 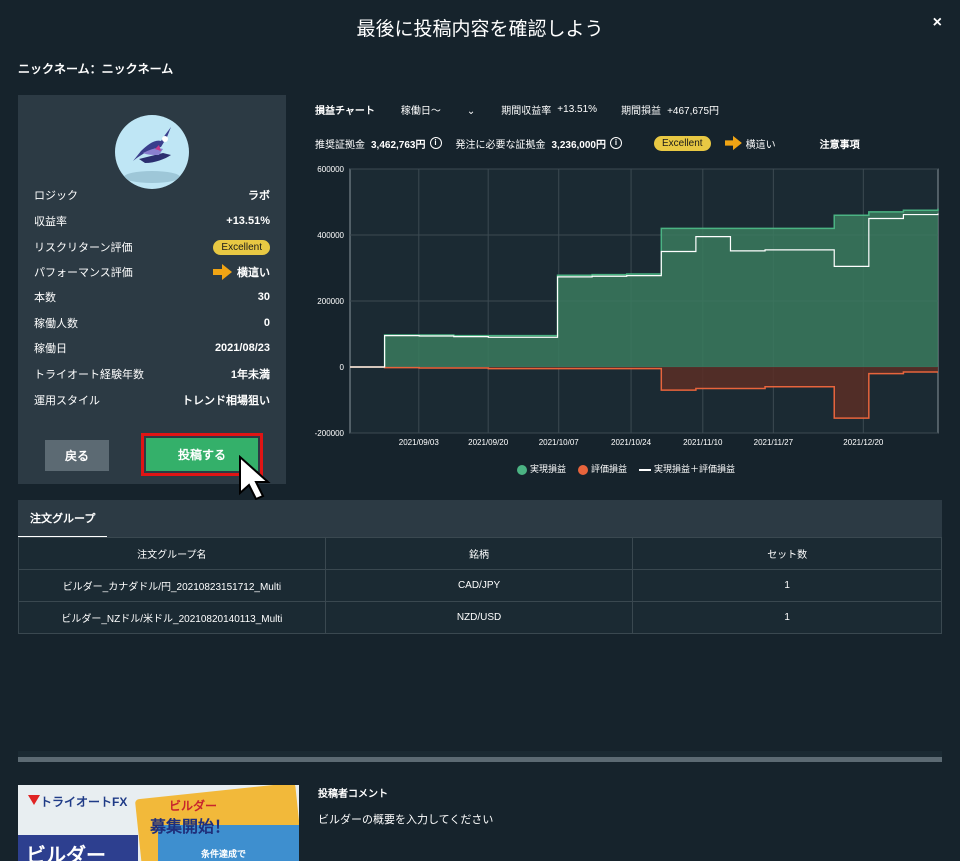 What do you see at coordinates (50, 222) in the screenshot?
I see `stat-label: 収益率` at bounding box center [50, 222].